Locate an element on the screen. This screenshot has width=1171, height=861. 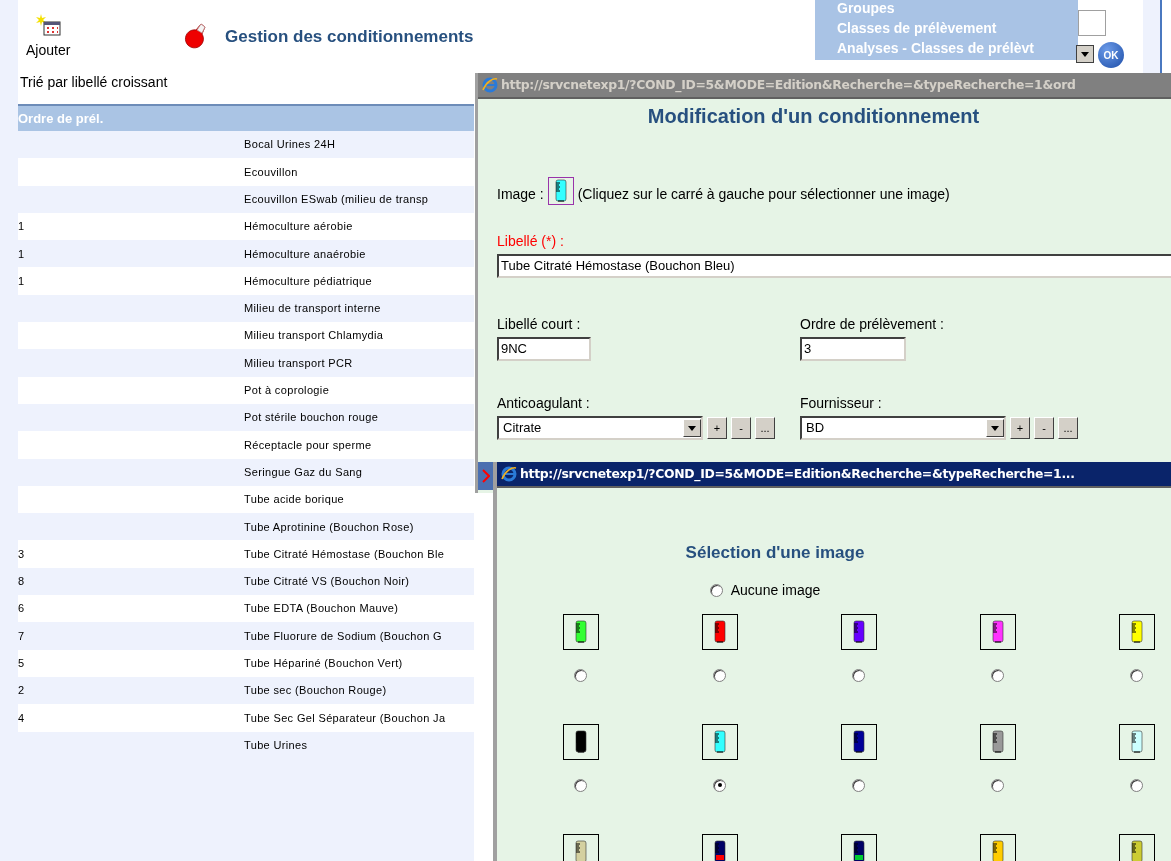
select-field: Citrate is located at coordinates (600, 428).